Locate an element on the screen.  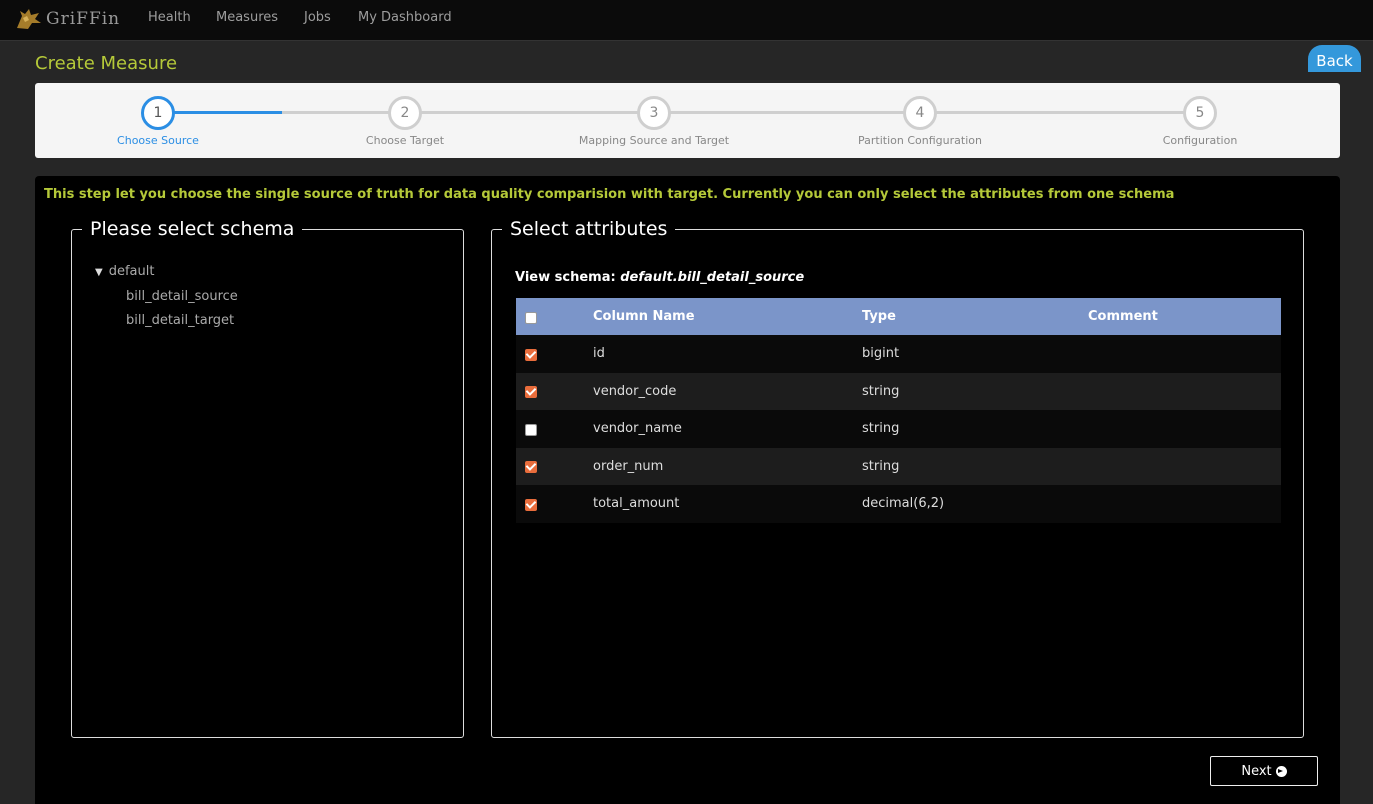
comment-header: Comment is located at coordinates (1184, 316).